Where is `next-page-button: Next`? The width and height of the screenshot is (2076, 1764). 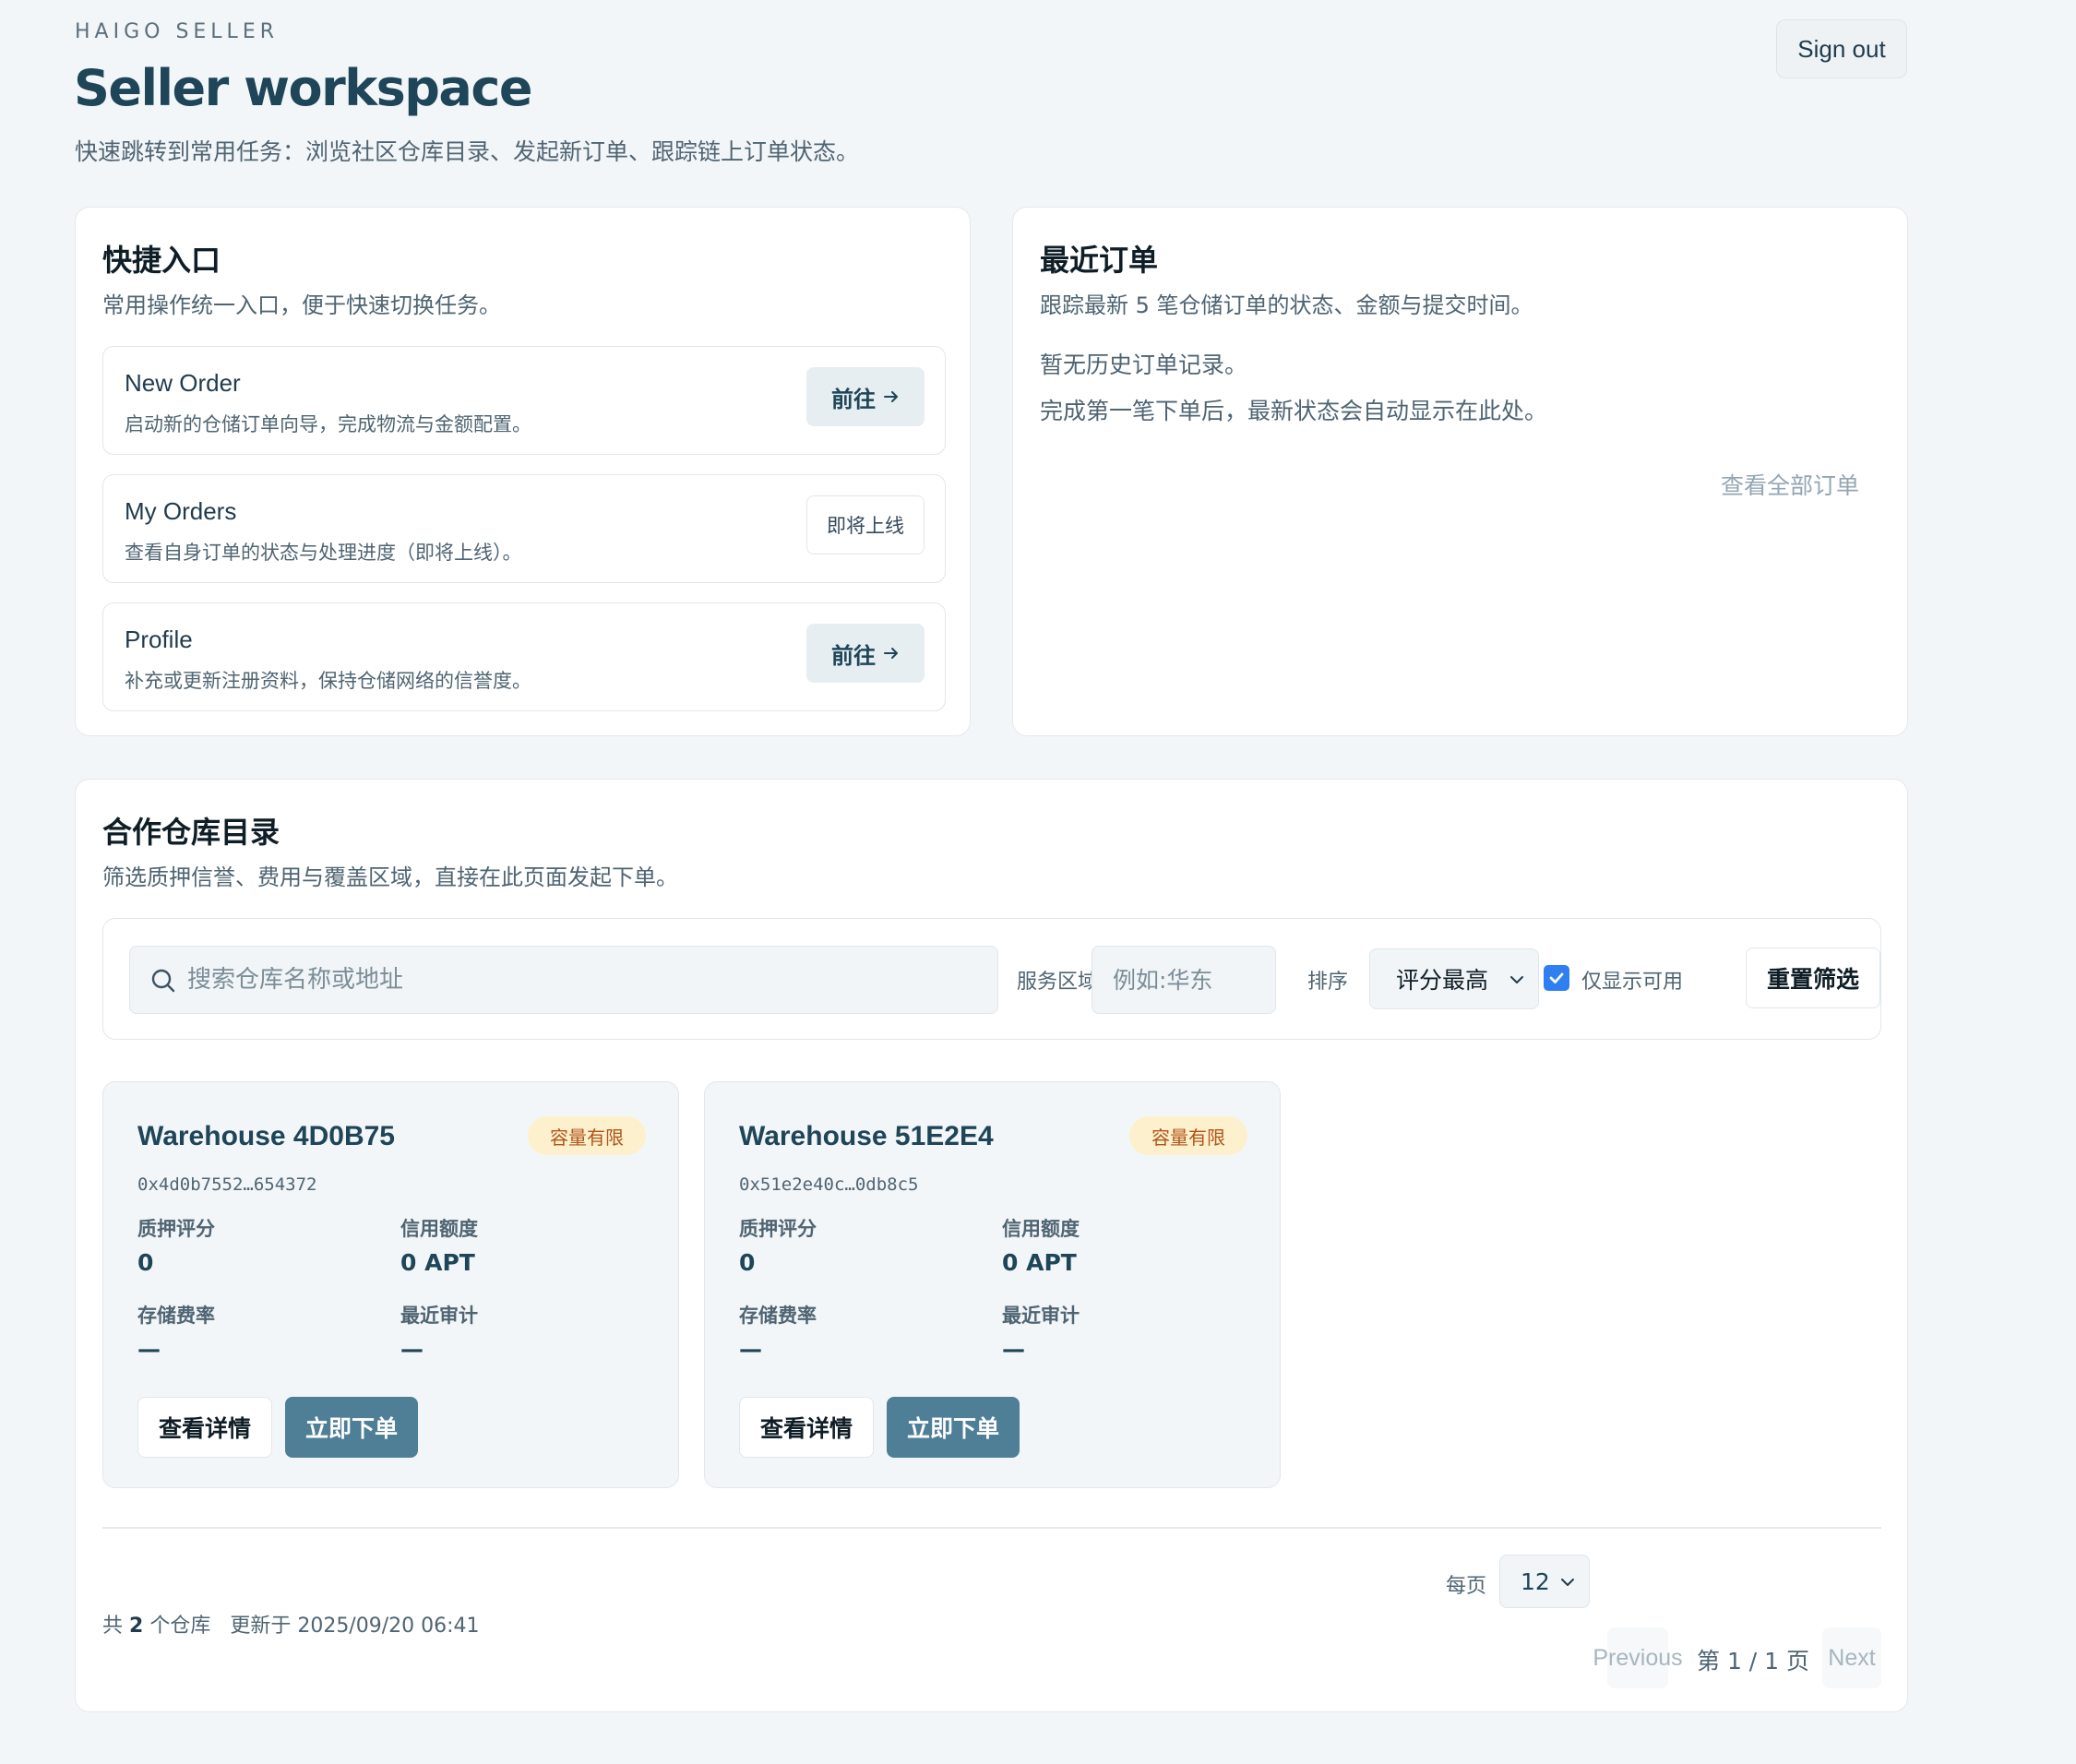
next-page-button: Next is located at coordinates (1851, 1658).